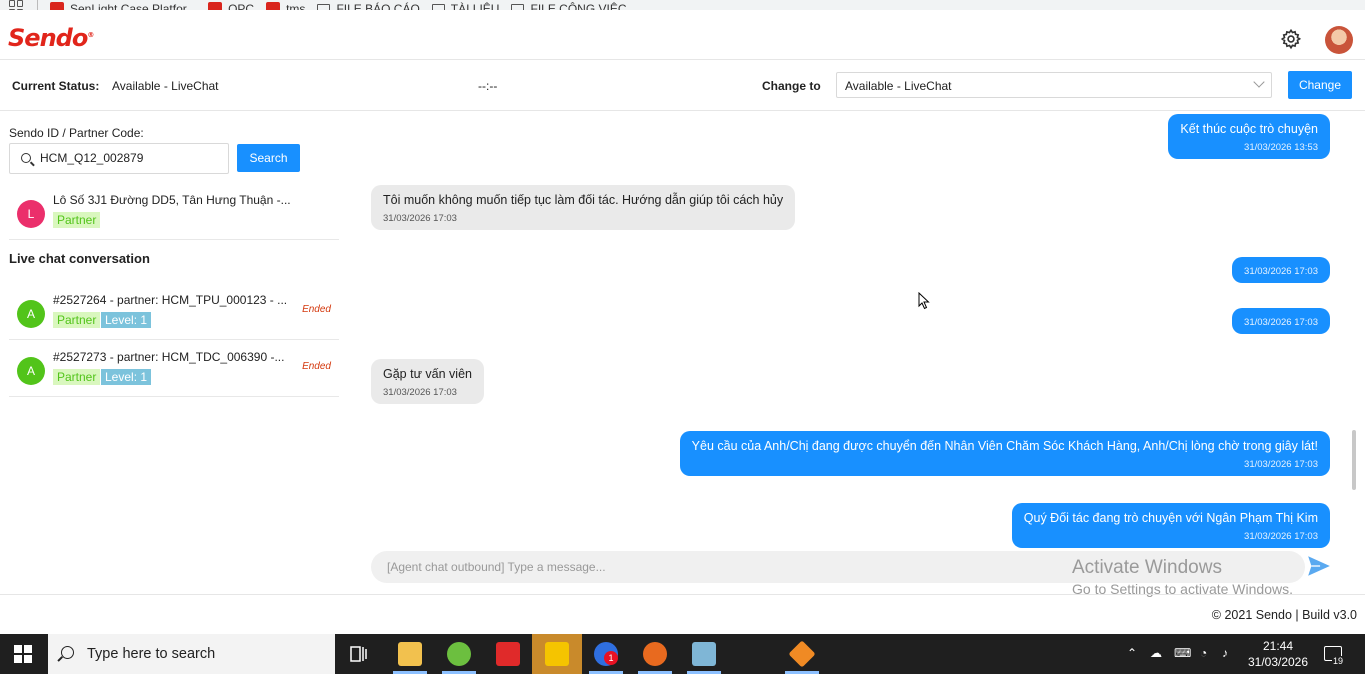 This screenshot has height=674, width=1365. I want to click on apps-grid-icon, so click(17, 5).